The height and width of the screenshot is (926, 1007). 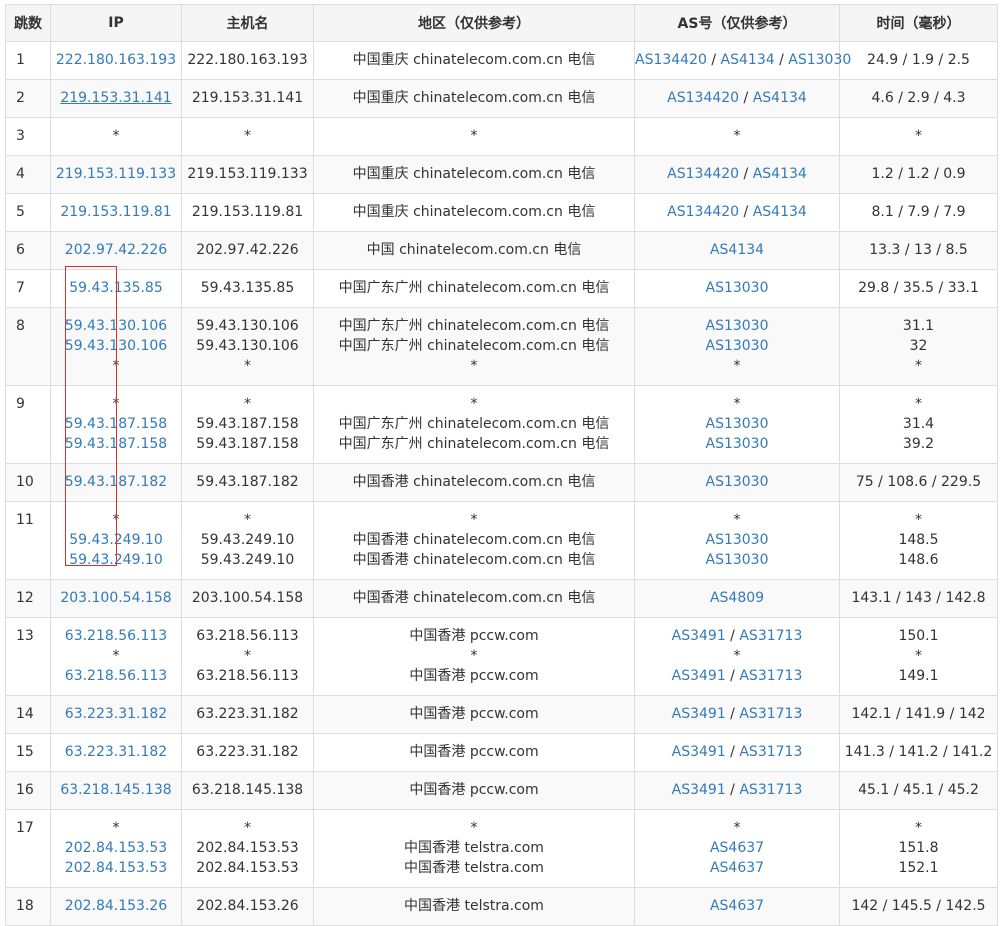 I want to click on hostname-cell: 202.84.153.26, so click(x=247, y=906).